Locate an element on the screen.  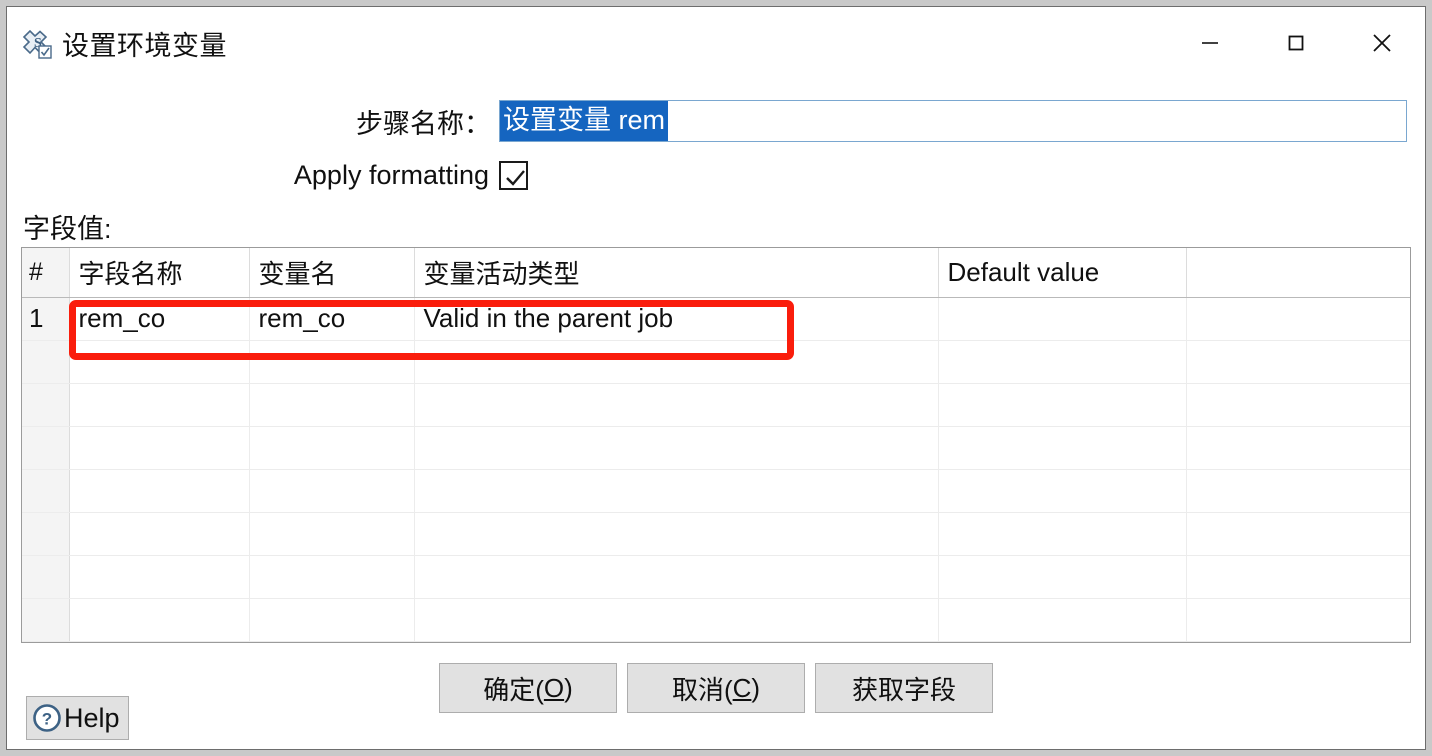
minimize-button is located at coordinates (1210, 43).